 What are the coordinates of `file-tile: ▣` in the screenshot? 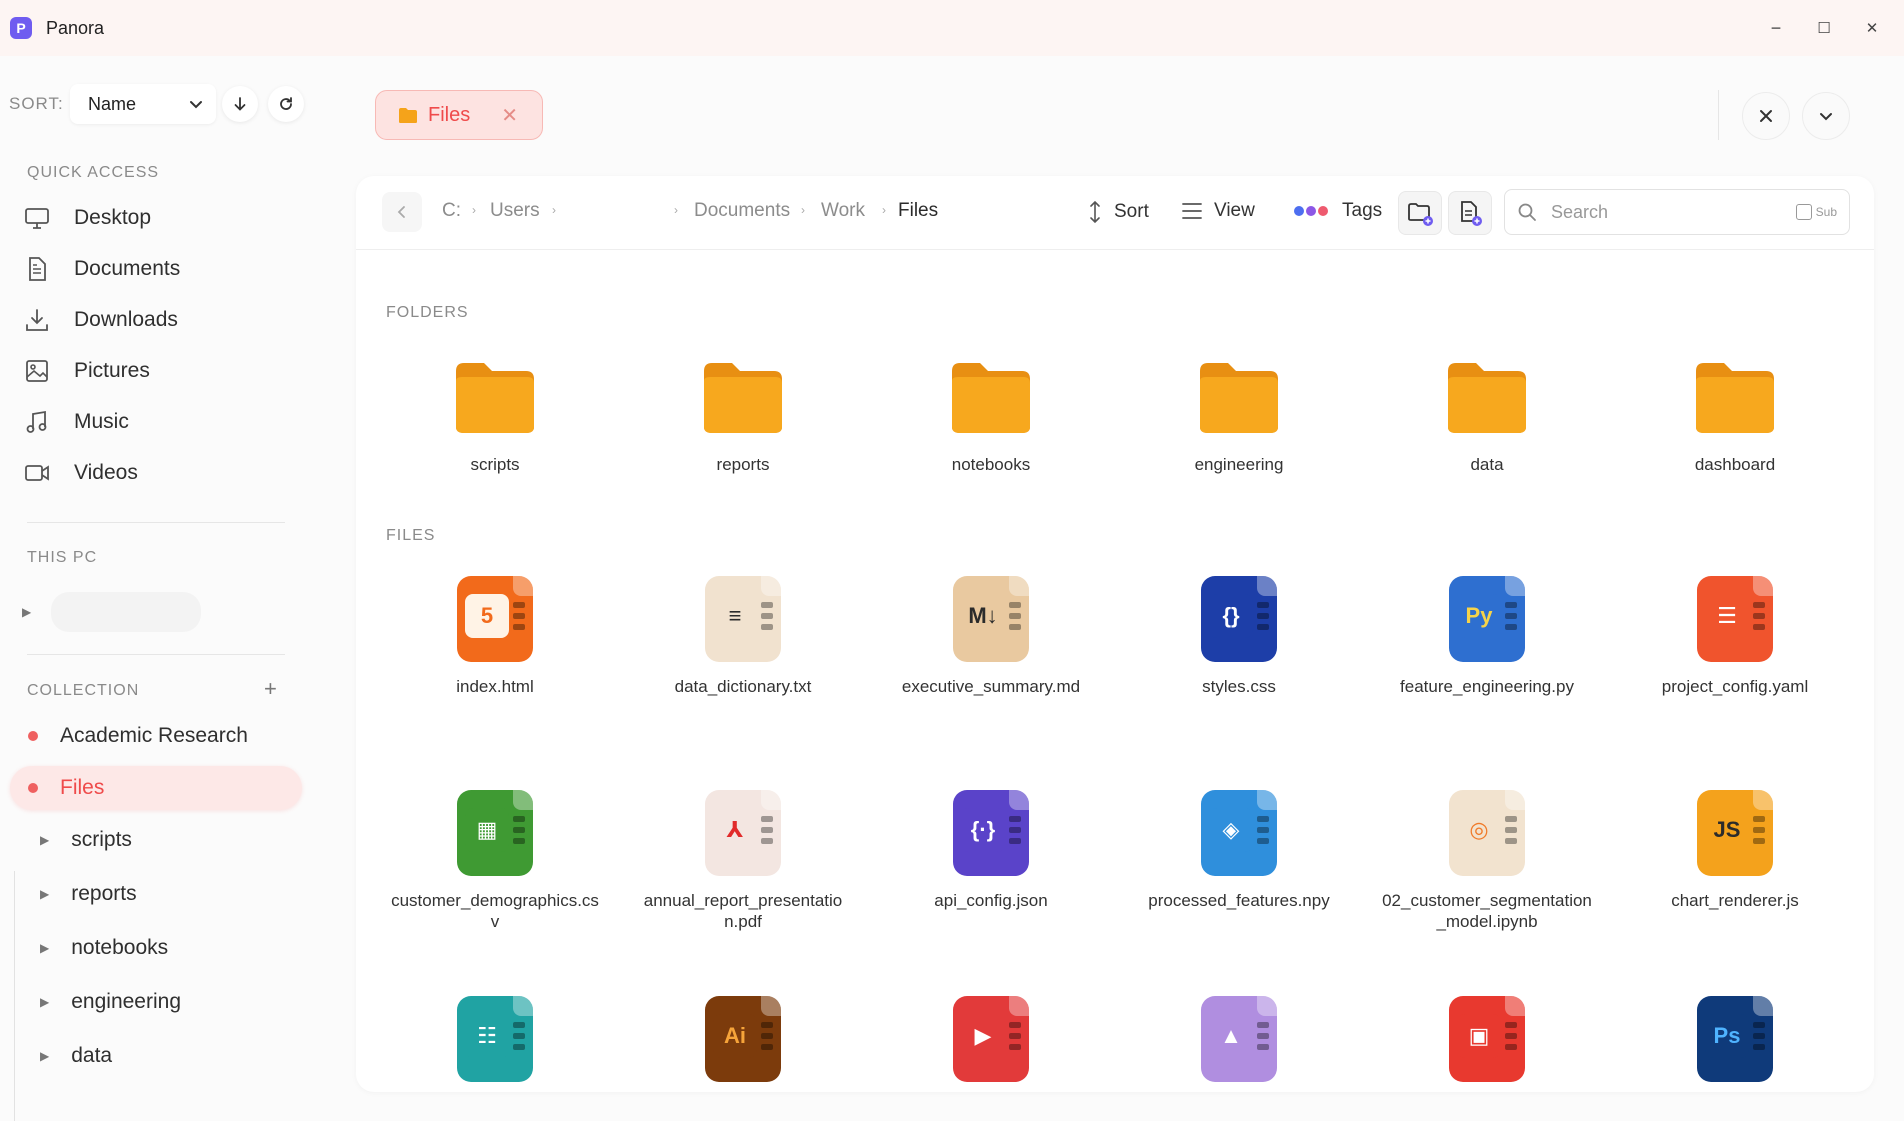 It's located at (1487, 1043).